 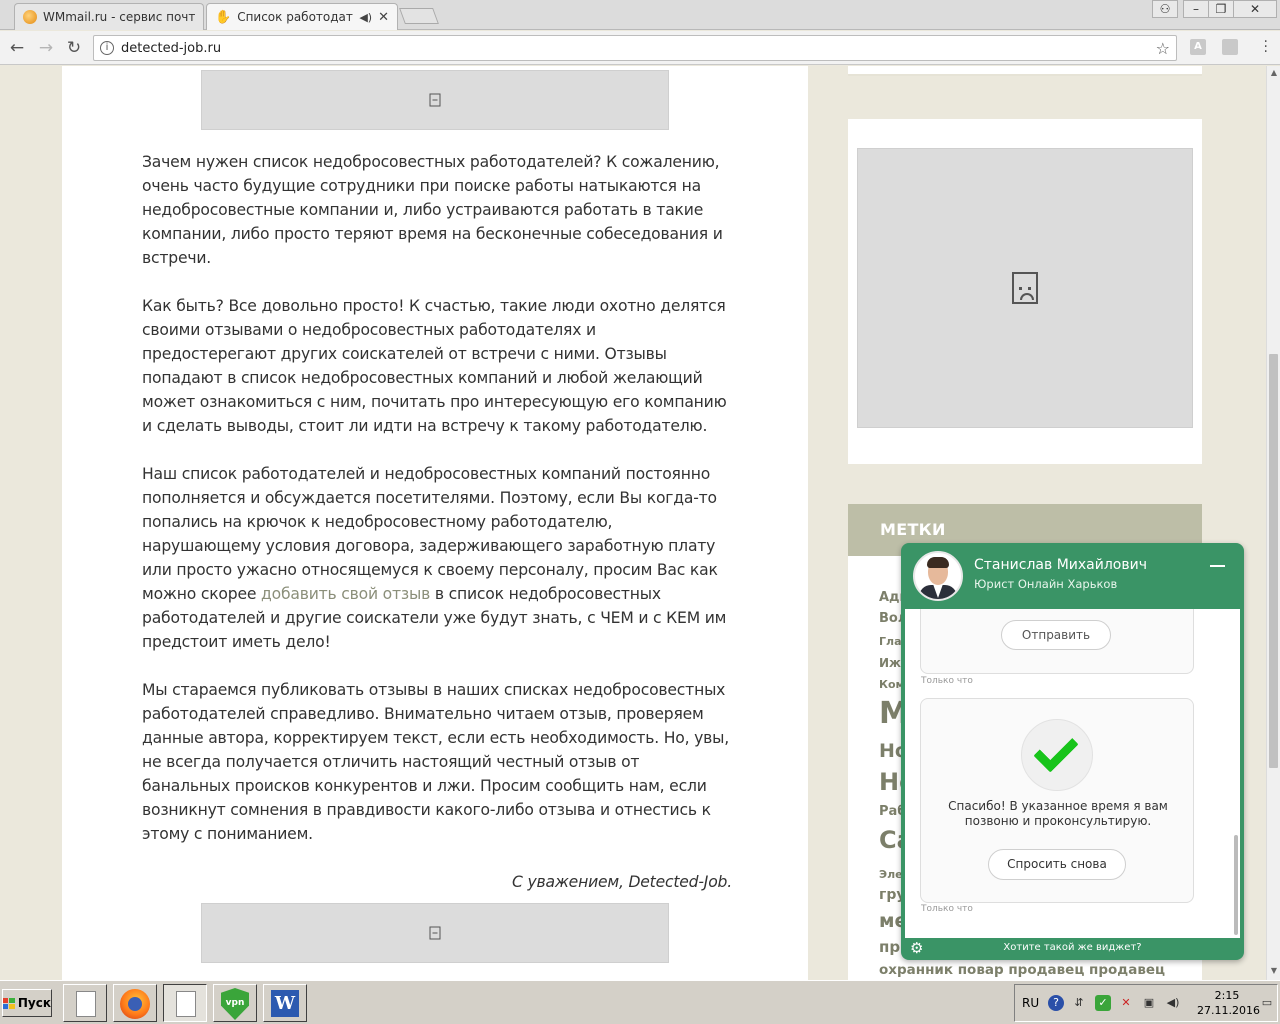 I want to click on network-icon: ▣, so click(x=1149, y=1003).